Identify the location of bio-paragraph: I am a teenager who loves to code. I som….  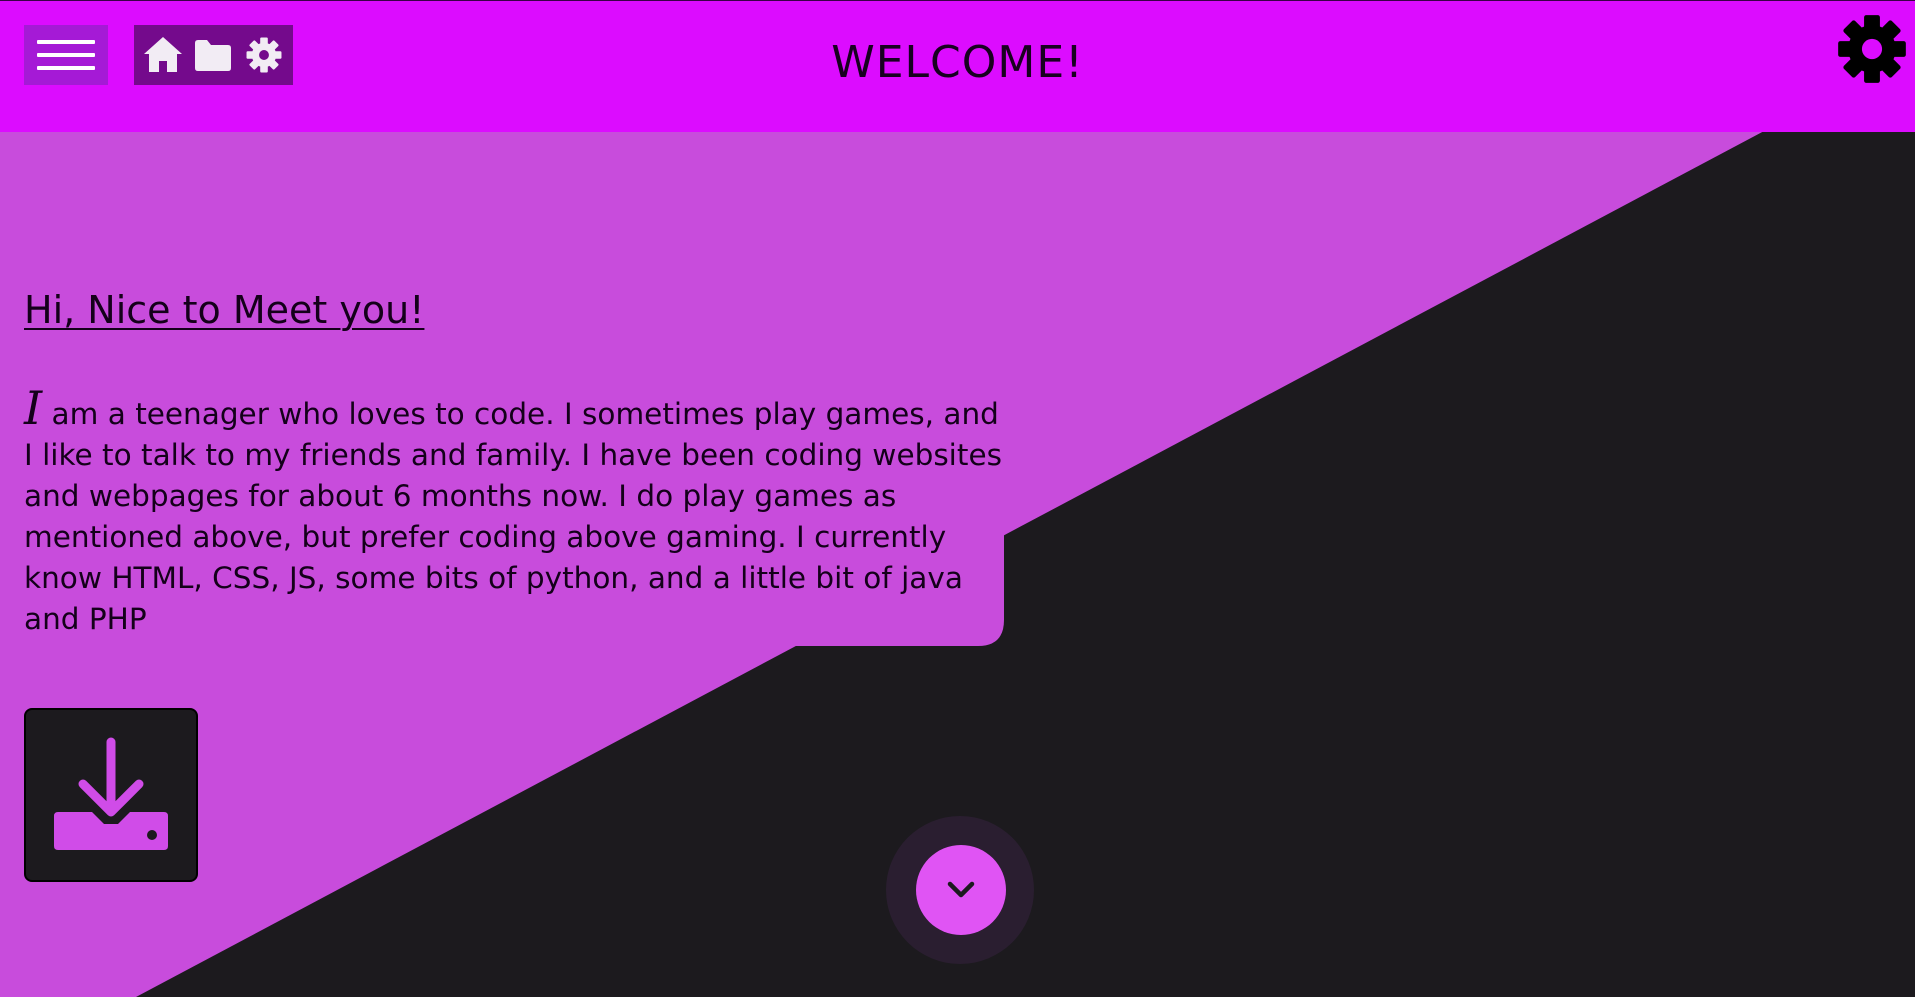
(514, 512).